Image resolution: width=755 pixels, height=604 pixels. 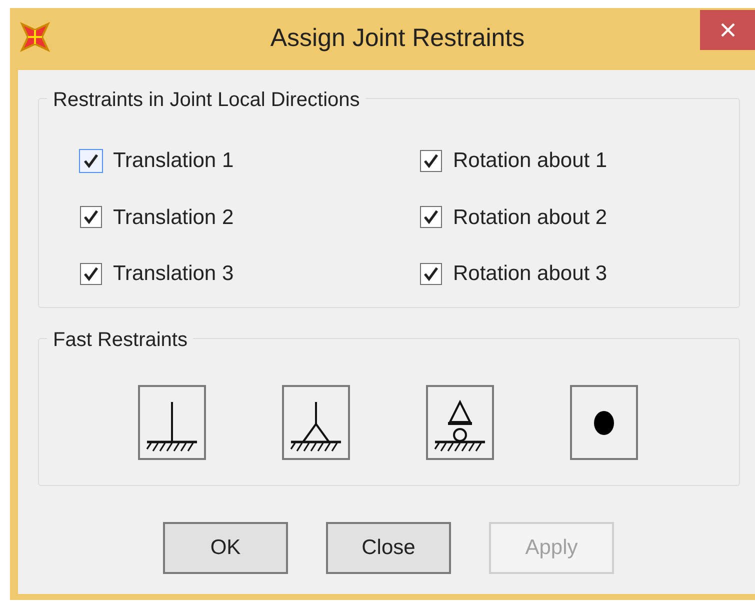 I want to click on window-title: Assign Joint Restraints, so click(x=397, y=38).